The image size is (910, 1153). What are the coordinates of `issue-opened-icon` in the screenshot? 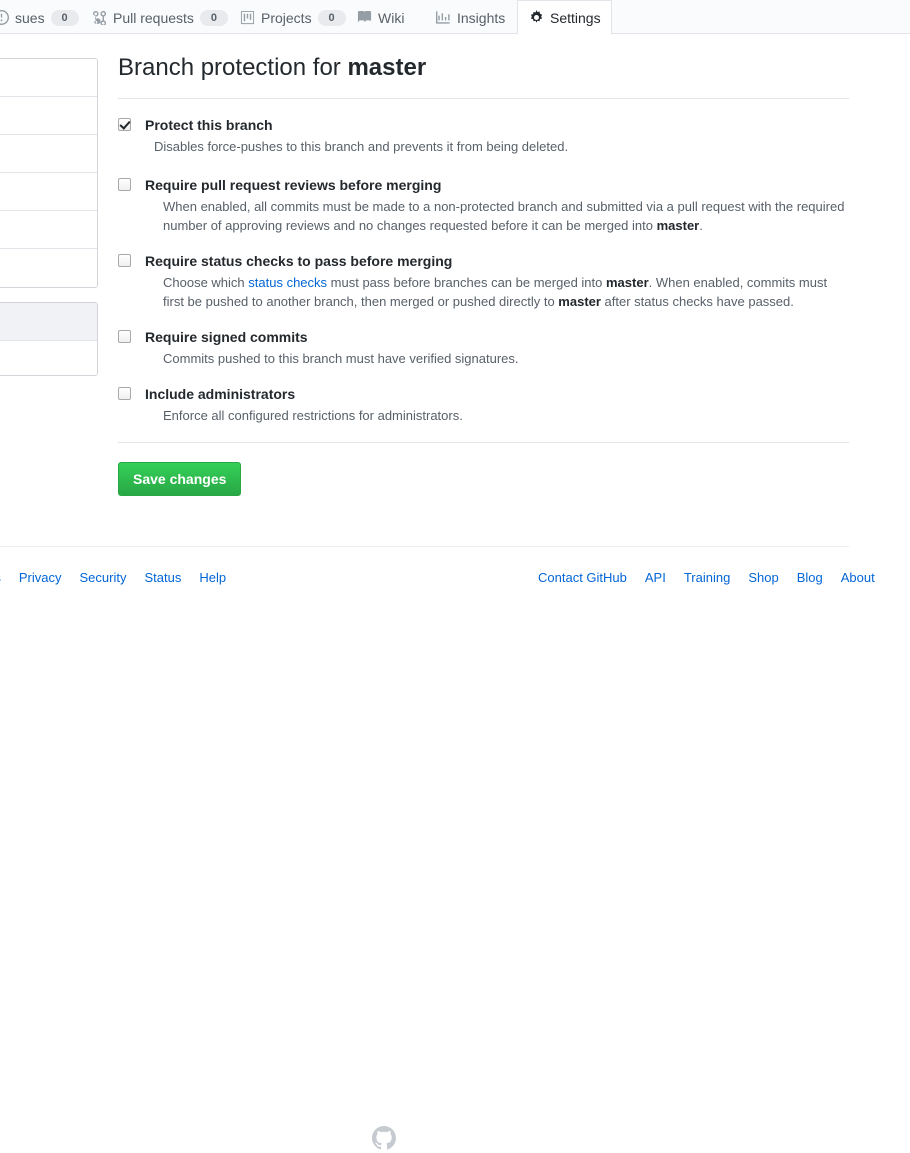 It's located at (4, 18).